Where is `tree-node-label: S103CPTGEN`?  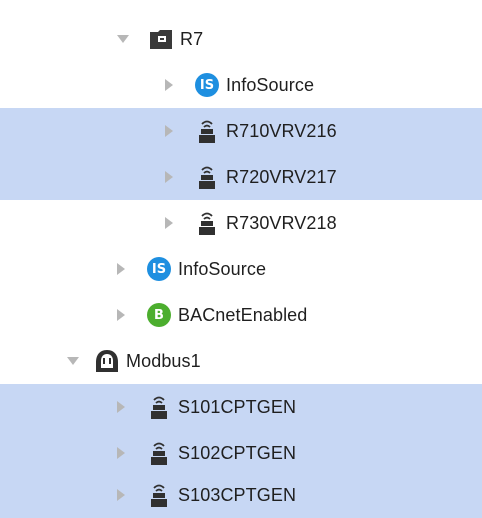
tree-node-label: S103CPTGEN is located at coordinates (237, 495).